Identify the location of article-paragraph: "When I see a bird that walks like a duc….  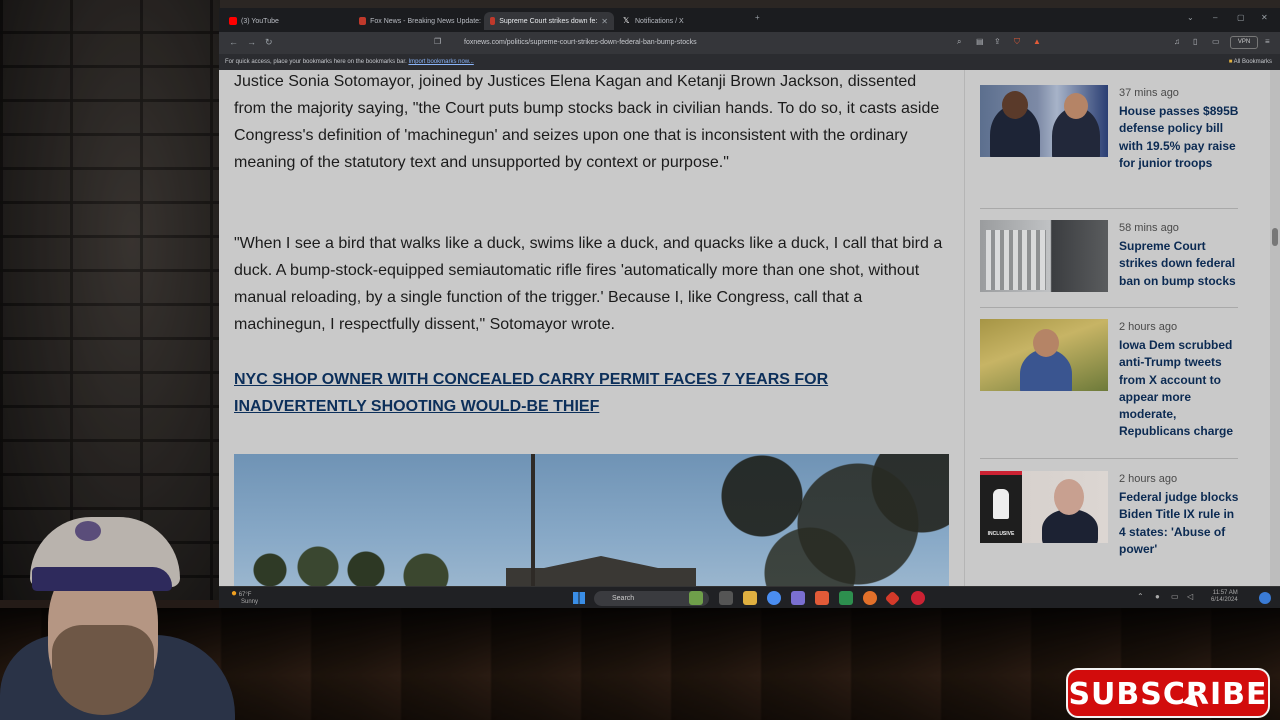
(588, 284).